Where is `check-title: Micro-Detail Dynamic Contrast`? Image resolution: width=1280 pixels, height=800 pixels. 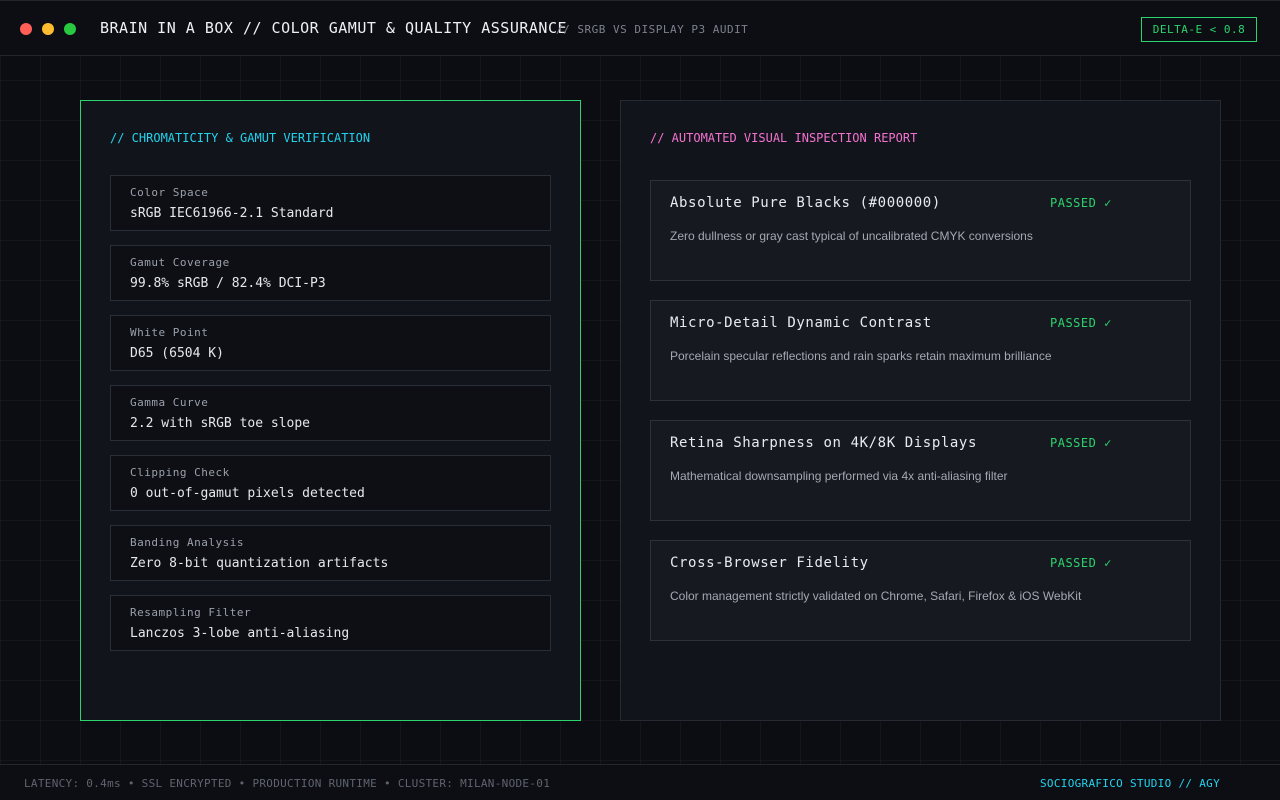
check-title: Micro-Detail Dynamic Contrast is located at coordinates (801, 323).